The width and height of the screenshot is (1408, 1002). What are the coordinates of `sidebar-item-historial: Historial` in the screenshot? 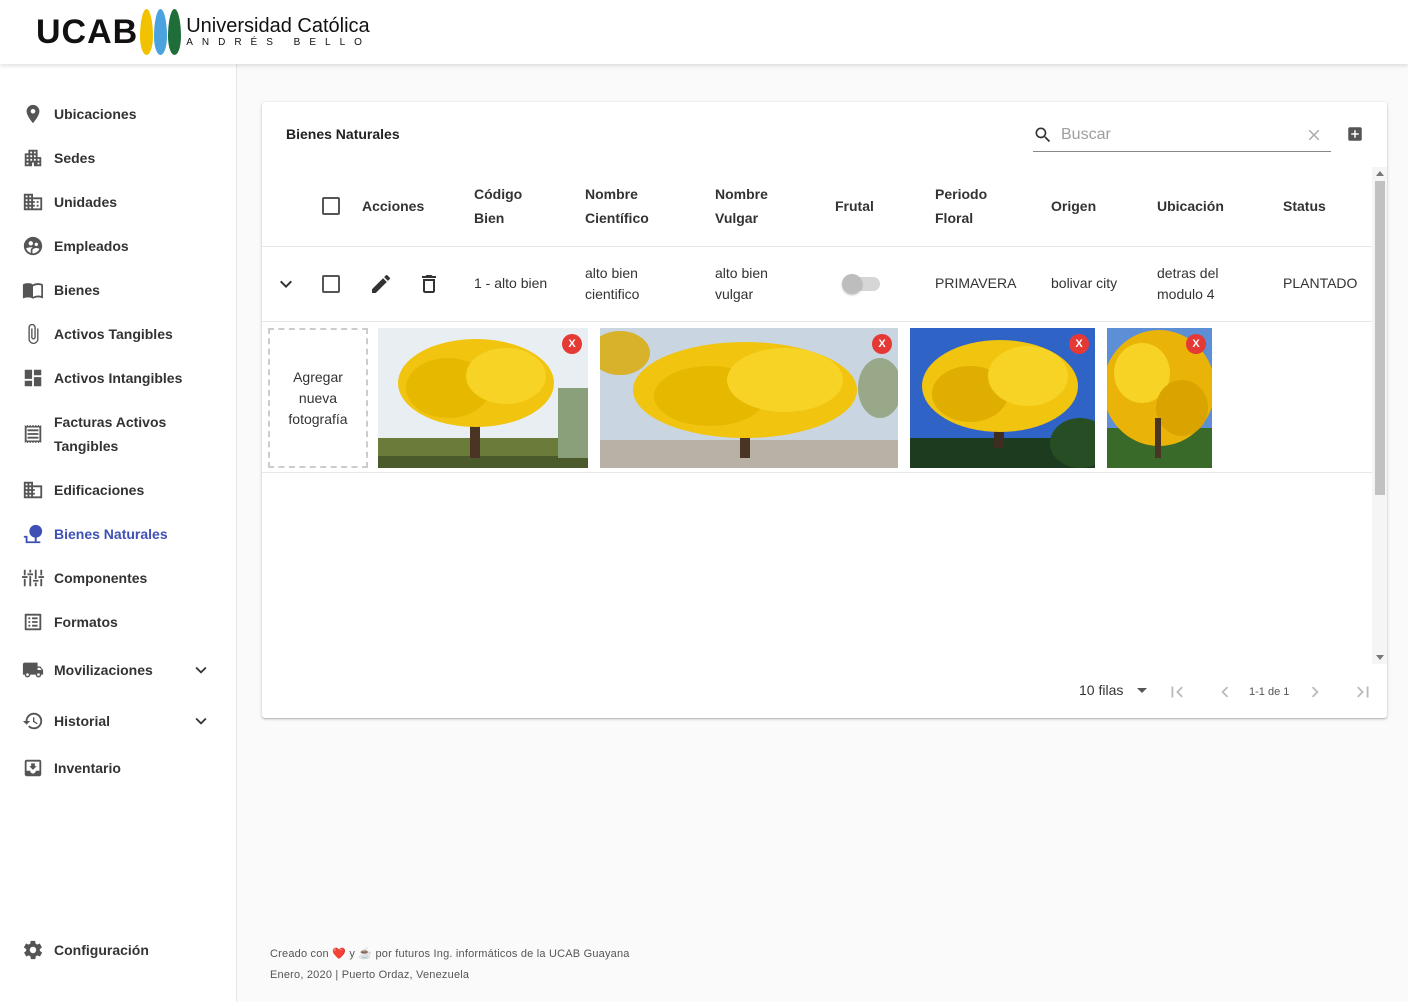 It's located at (119, 721).